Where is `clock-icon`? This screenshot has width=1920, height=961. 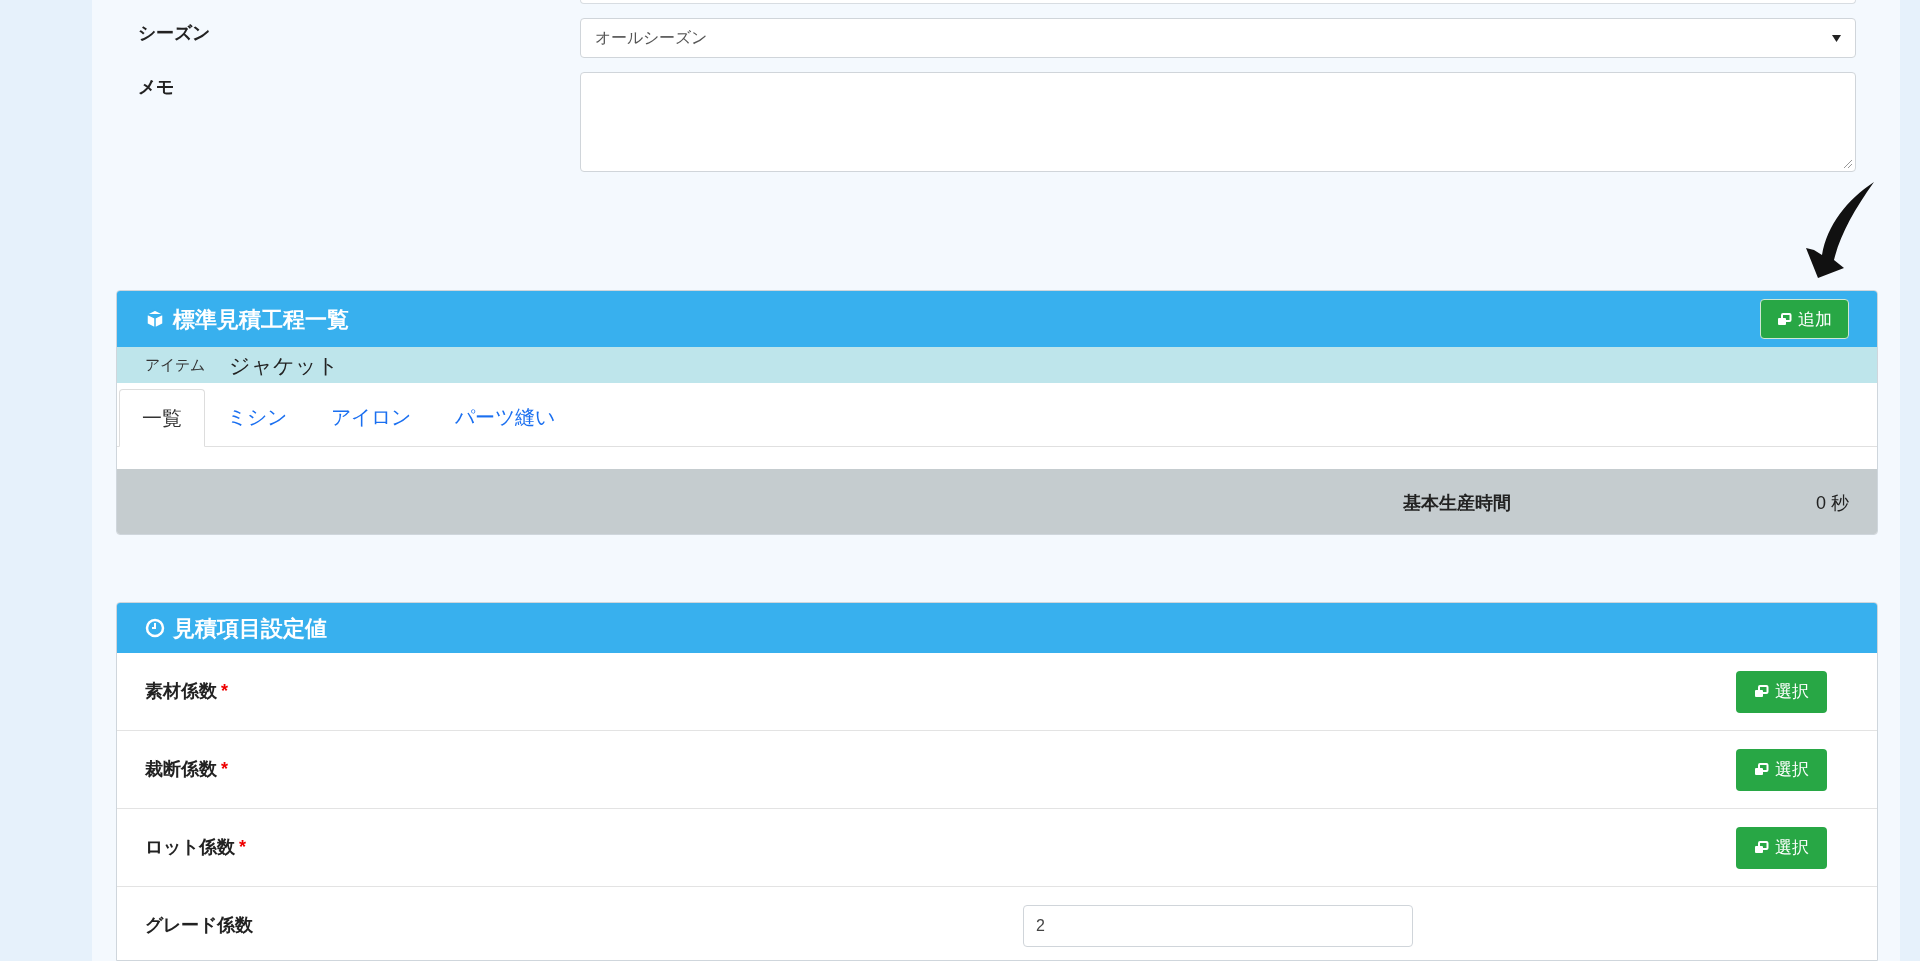
clock-icon is located at coordinates (155, 628).